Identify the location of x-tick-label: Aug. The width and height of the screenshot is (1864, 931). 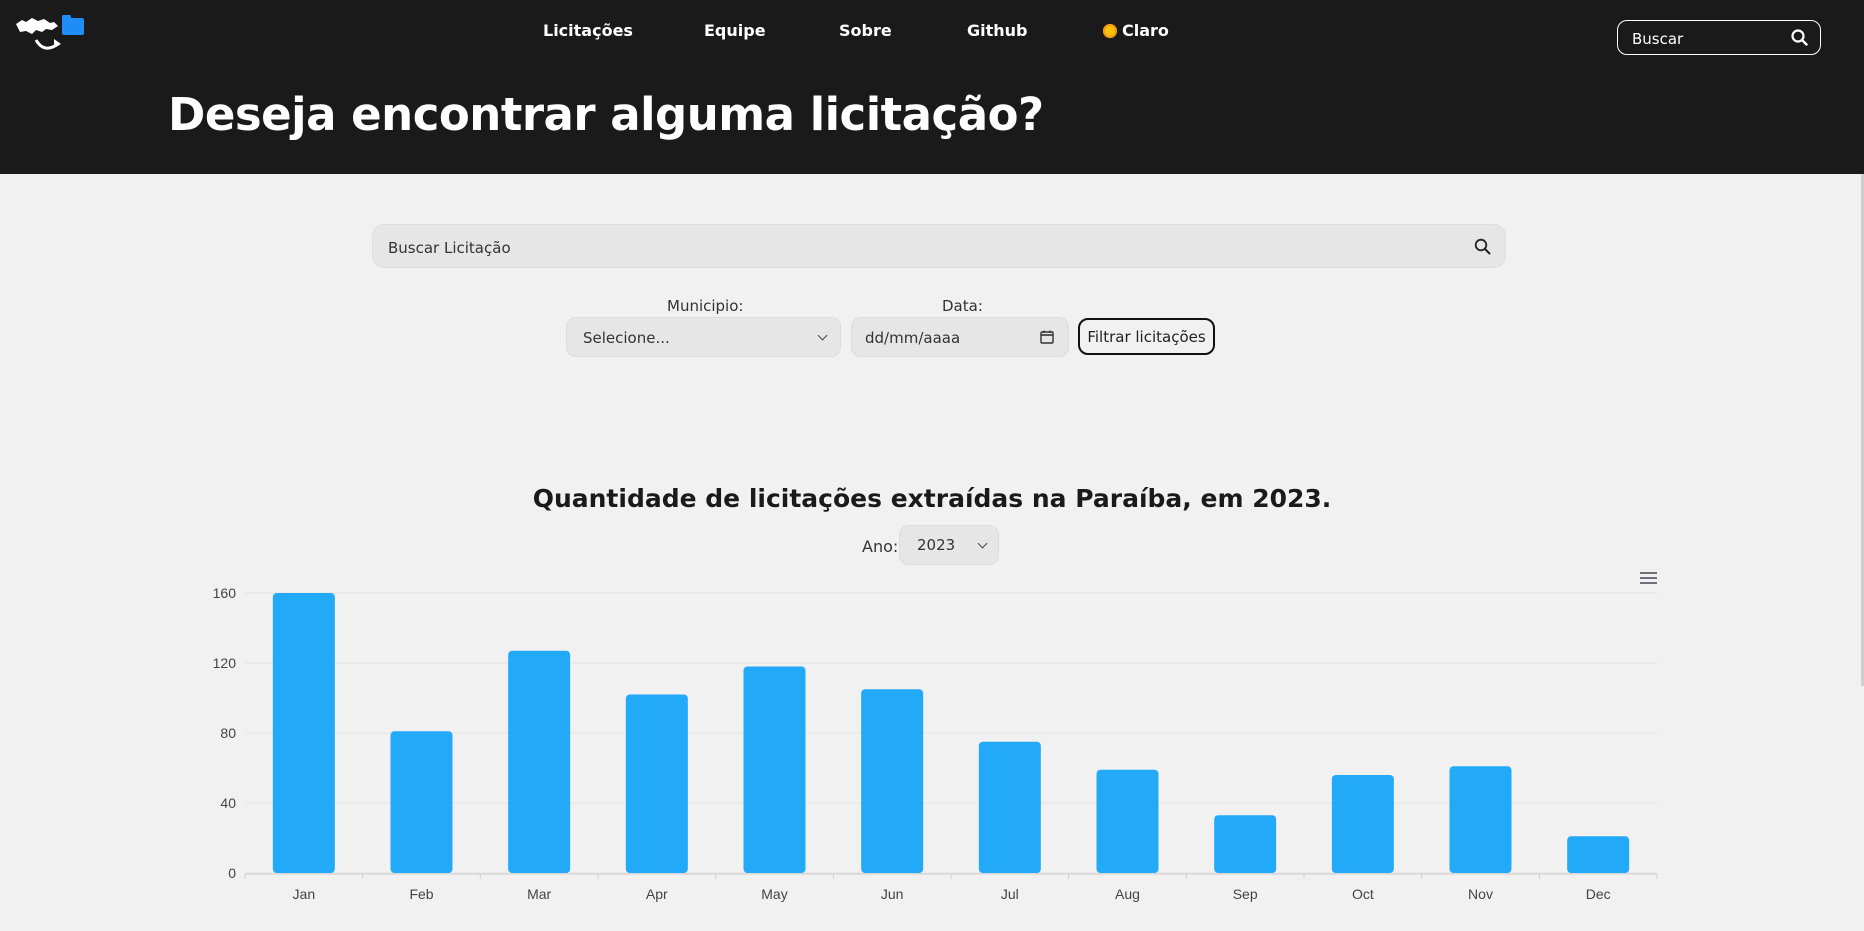
(1127, 894).